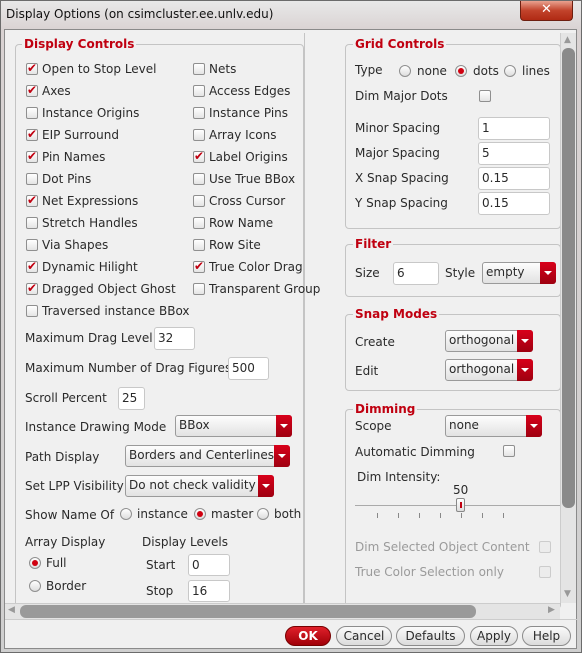 Image resolution: width=582 pixels, height=653 pixels. Describe the element at coordinates (514, 153) in the screenshot. I see `major-spacing-input: 5` at that location.